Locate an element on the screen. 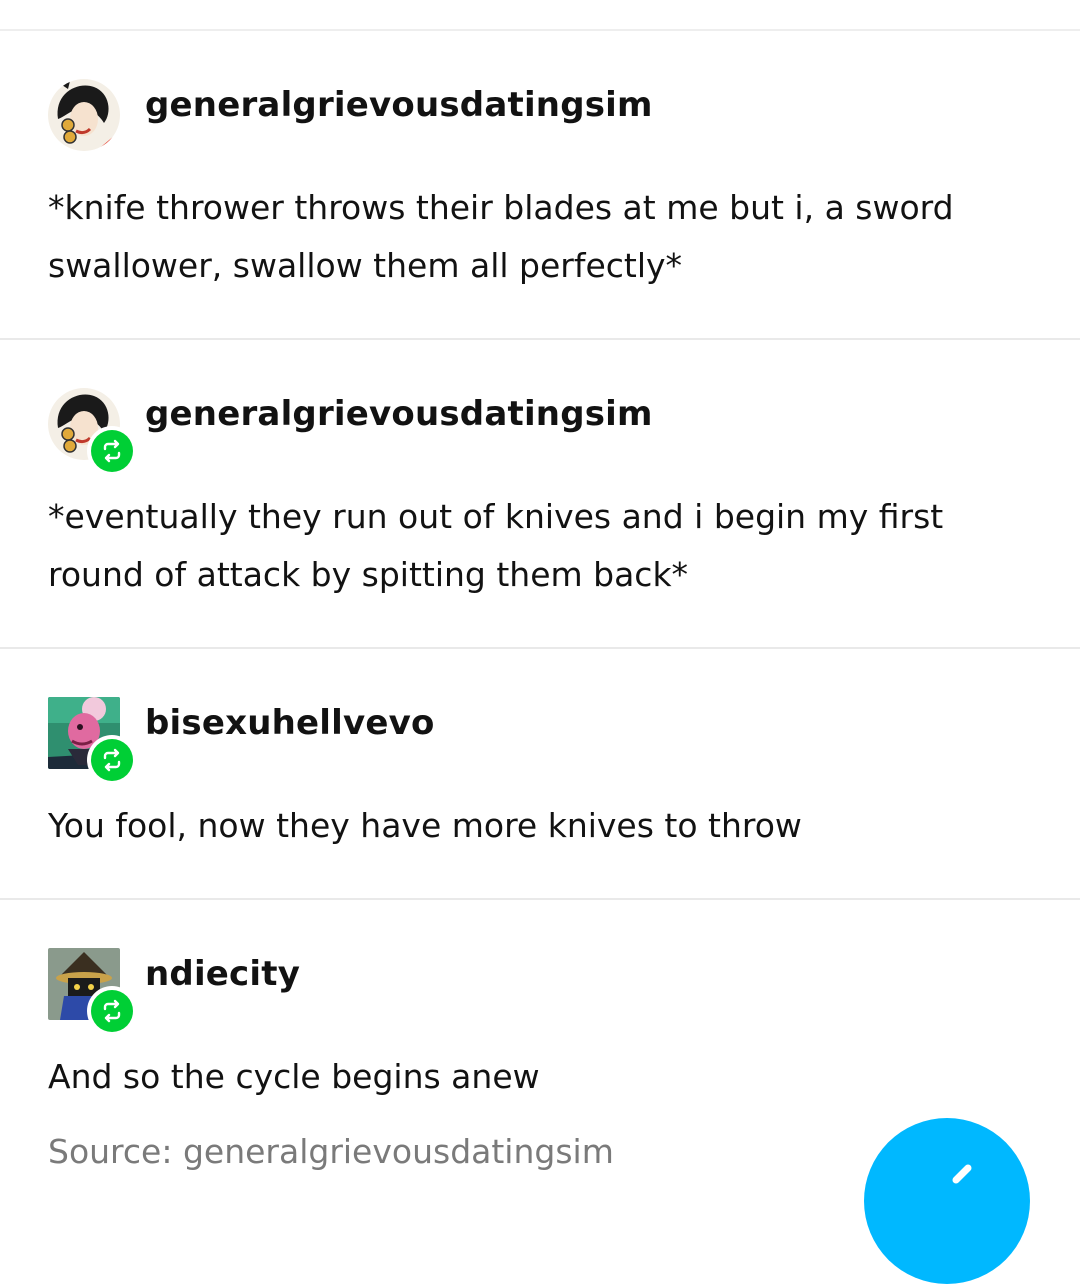  compose-fab-button is located at coordinates (947, 1201).